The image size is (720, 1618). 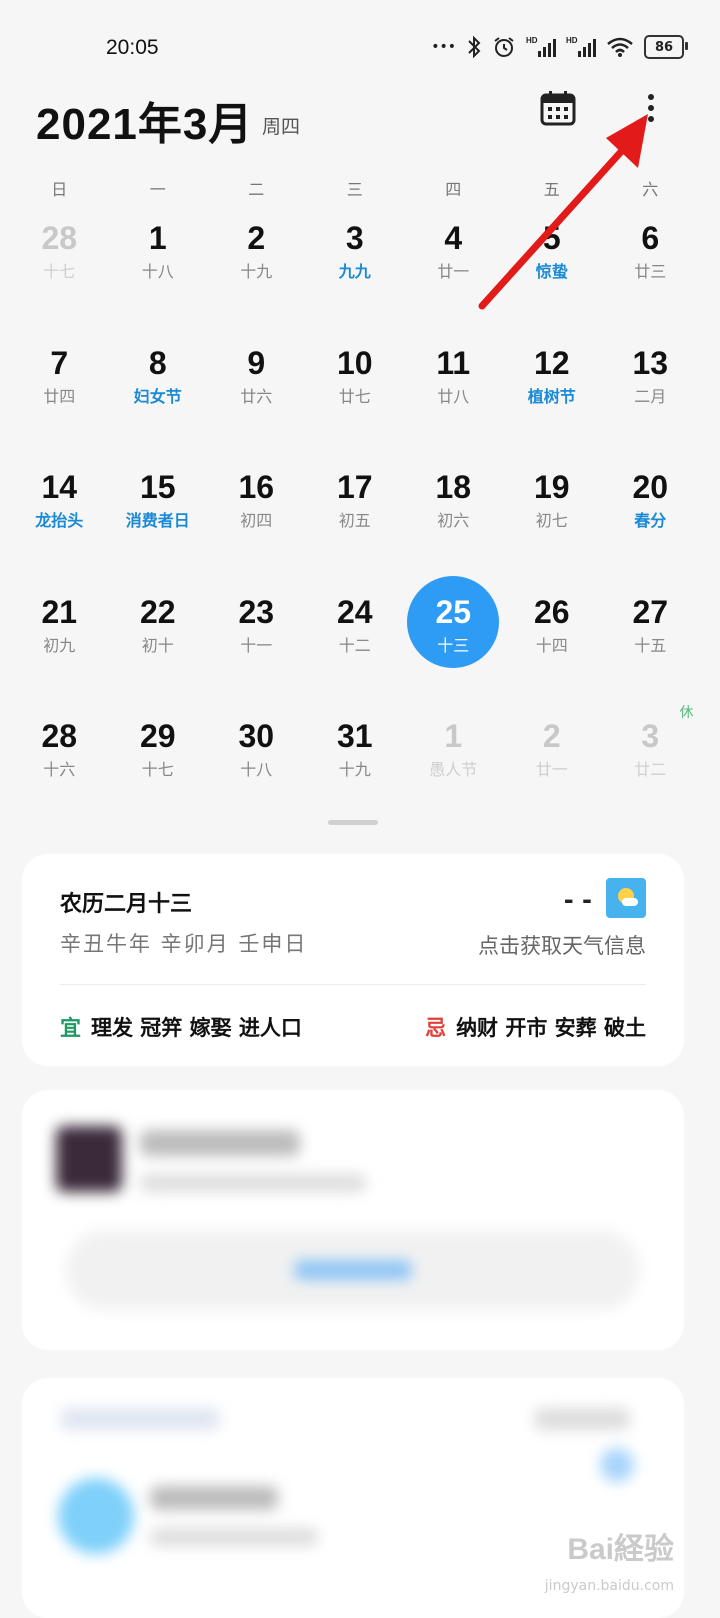 What do you see at coordinates (558, 108) in the screenshot?
I see `calendar-icon` at bounding box center [558, 108].